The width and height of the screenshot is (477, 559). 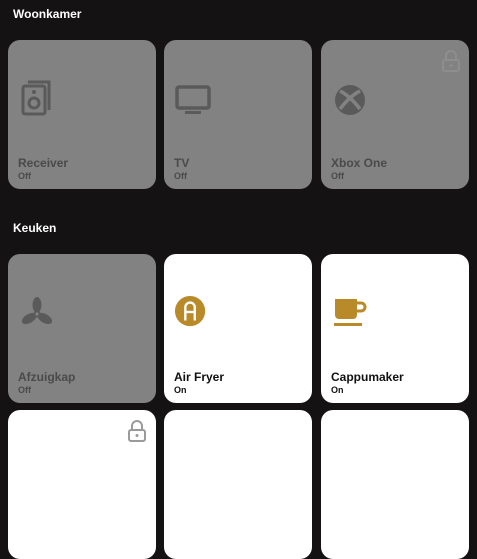 What do you see at coordinates (238, 328) in the screenshot?
I see `tile-air-fryer: Air Fryer On` at bounding box center [238, 328].